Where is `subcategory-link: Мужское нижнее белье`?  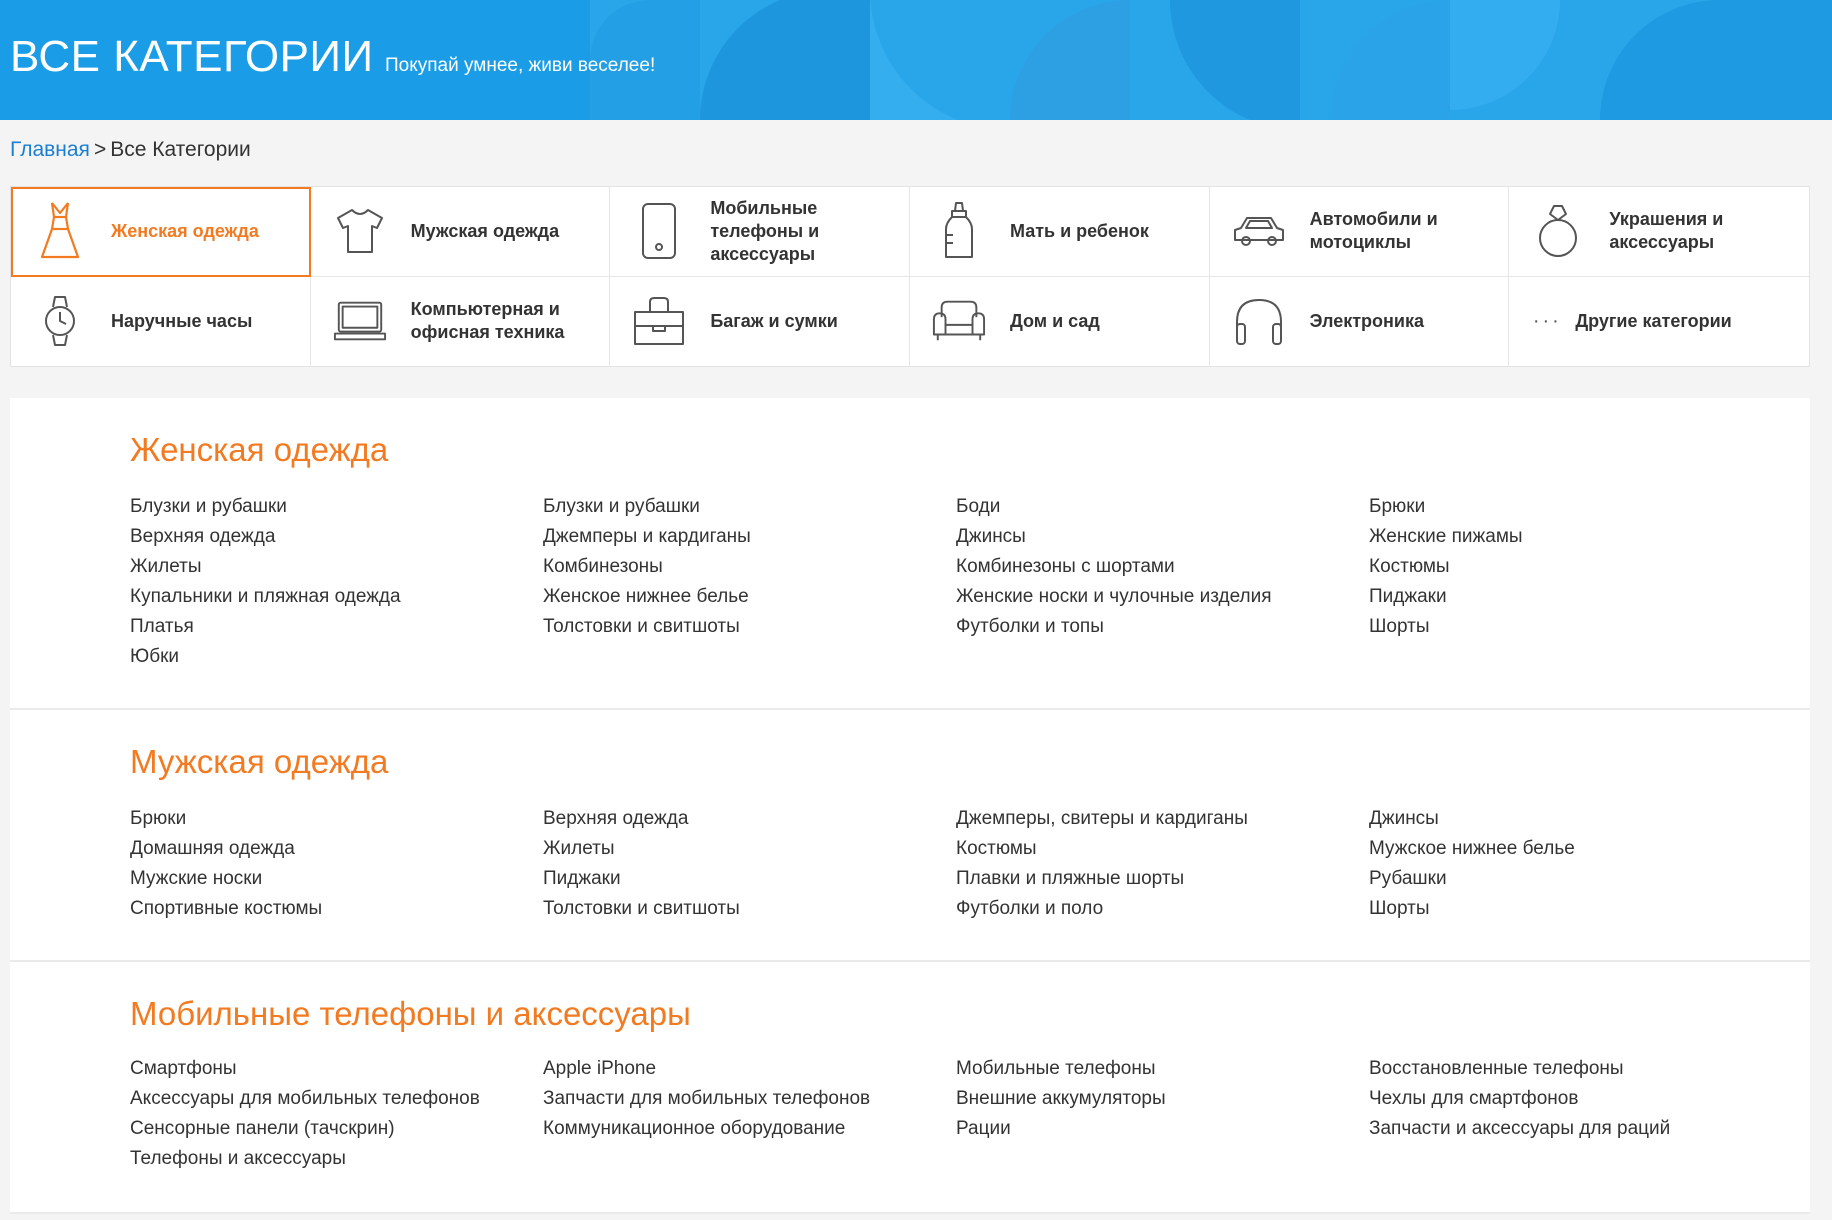 subcategory-link: Мужское нижнее белье is located at coordinates (1575, 849).